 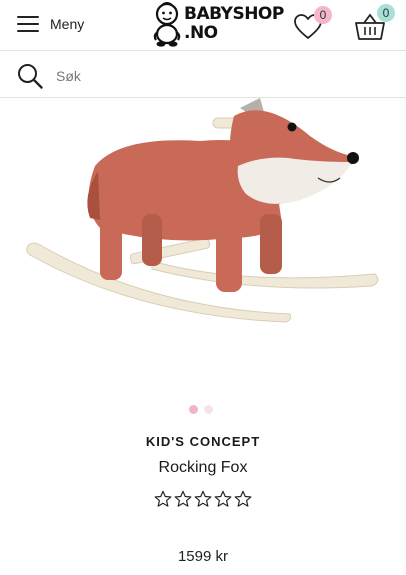 What do you see at coordinates (313, 24) in the screenshot?
I see `favorites-button: 0` at bounding box center [313, 24].